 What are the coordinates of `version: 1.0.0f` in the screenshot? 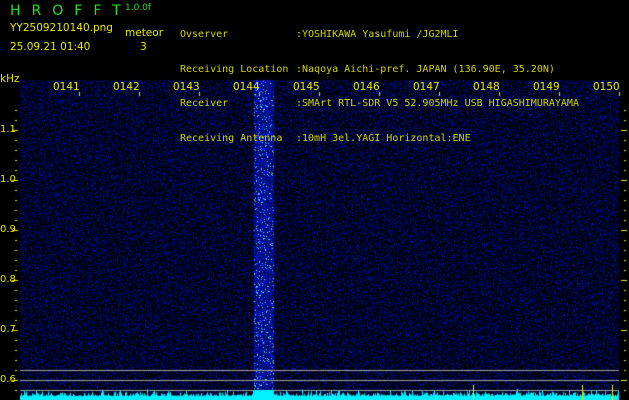 It's located at (138, 8).